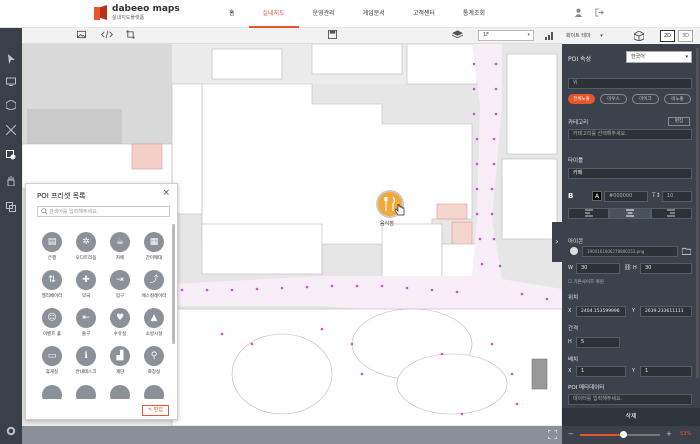  What do you see at coordinates (120, 249) in the screenshot?
I see `preset-cafe: ☕ 카페` at bounding box center [120, 249].